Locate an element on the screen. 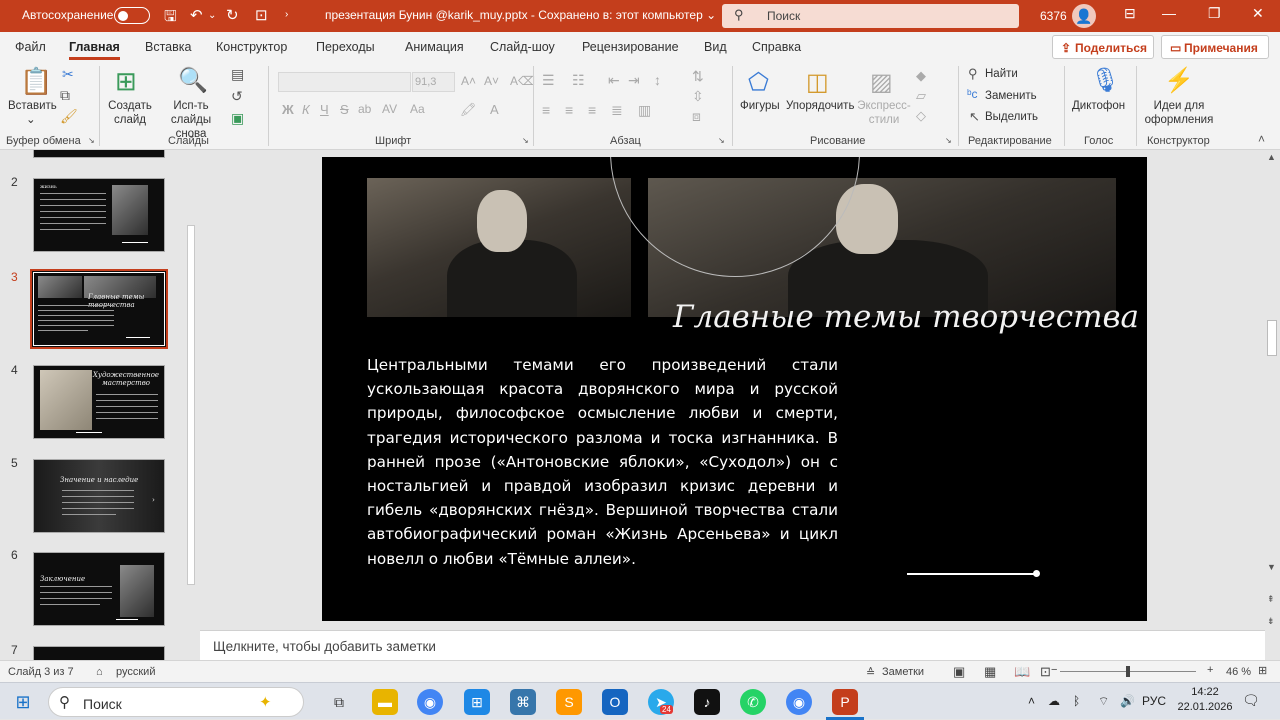 The height and width of the screenshot is (720, 1280). bullets-icon: ☰ is located at coordinates (548, 80).